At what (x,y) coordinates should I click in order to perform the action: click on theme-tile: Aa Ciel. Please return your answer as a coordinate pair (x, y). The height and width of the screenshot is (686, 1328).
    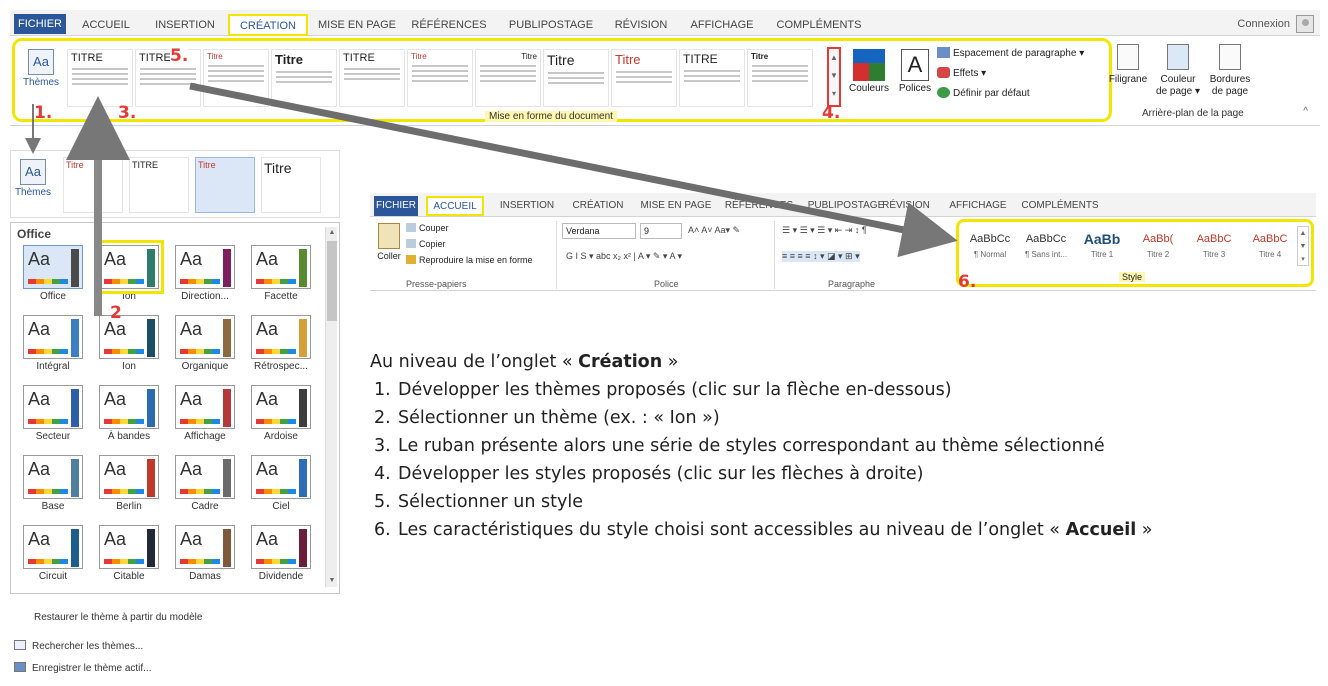
    Looking at the image, I should click on (281, 485).